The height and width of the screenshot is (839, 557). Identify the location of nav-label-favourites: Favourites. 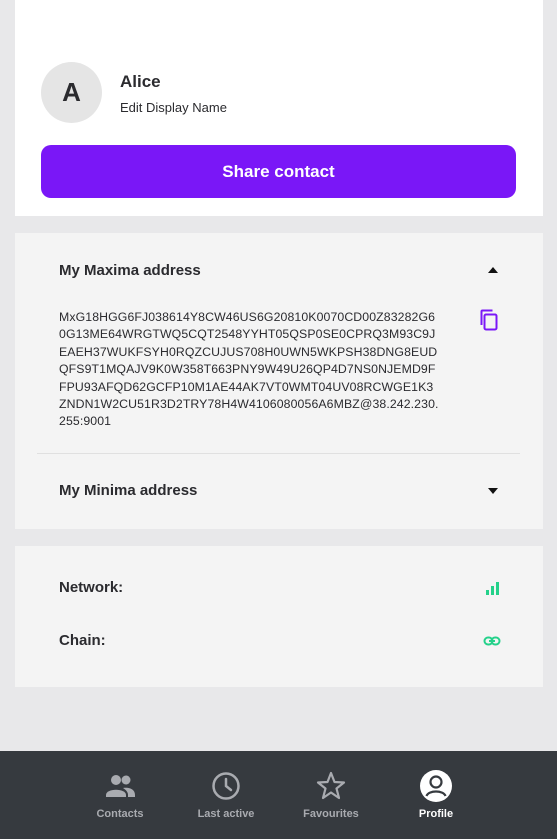
(331, 814).